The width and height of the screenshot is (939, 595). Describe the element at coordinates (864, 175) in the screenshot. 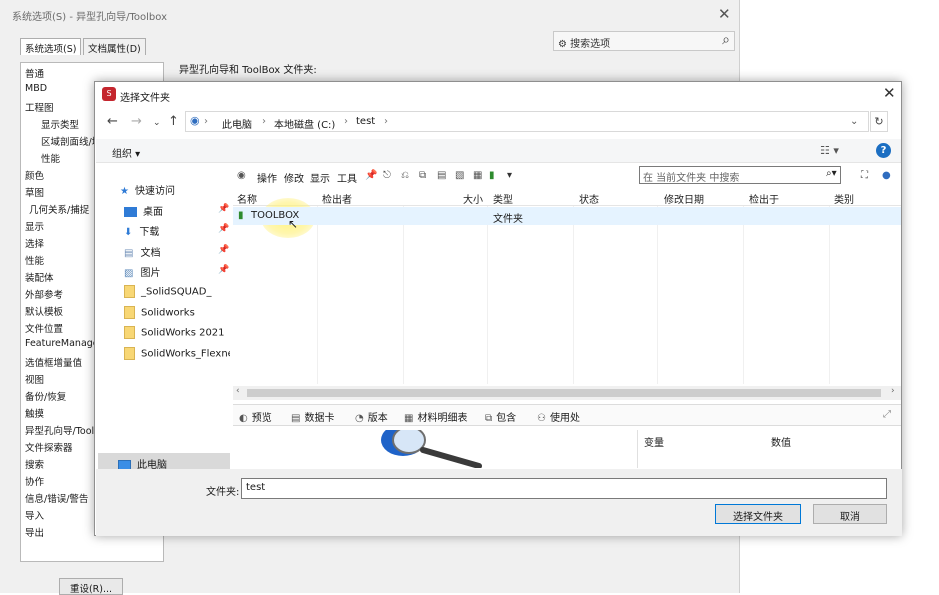

I see `advanced-search-icon: ⛶` at that location.